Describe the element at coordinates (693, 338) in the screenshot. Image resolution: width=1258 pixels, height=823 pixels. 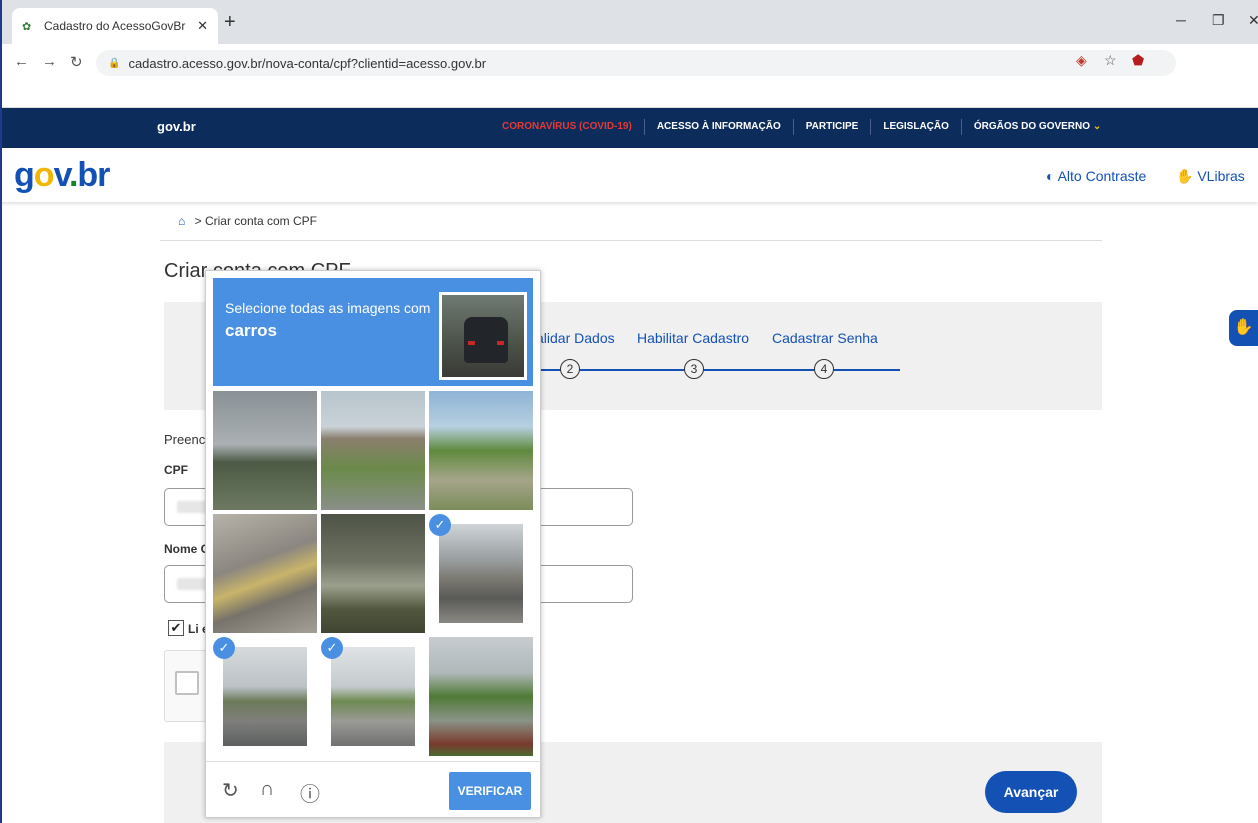
I see `step-label-habilitar: Habilitar Cadastro` at that location.